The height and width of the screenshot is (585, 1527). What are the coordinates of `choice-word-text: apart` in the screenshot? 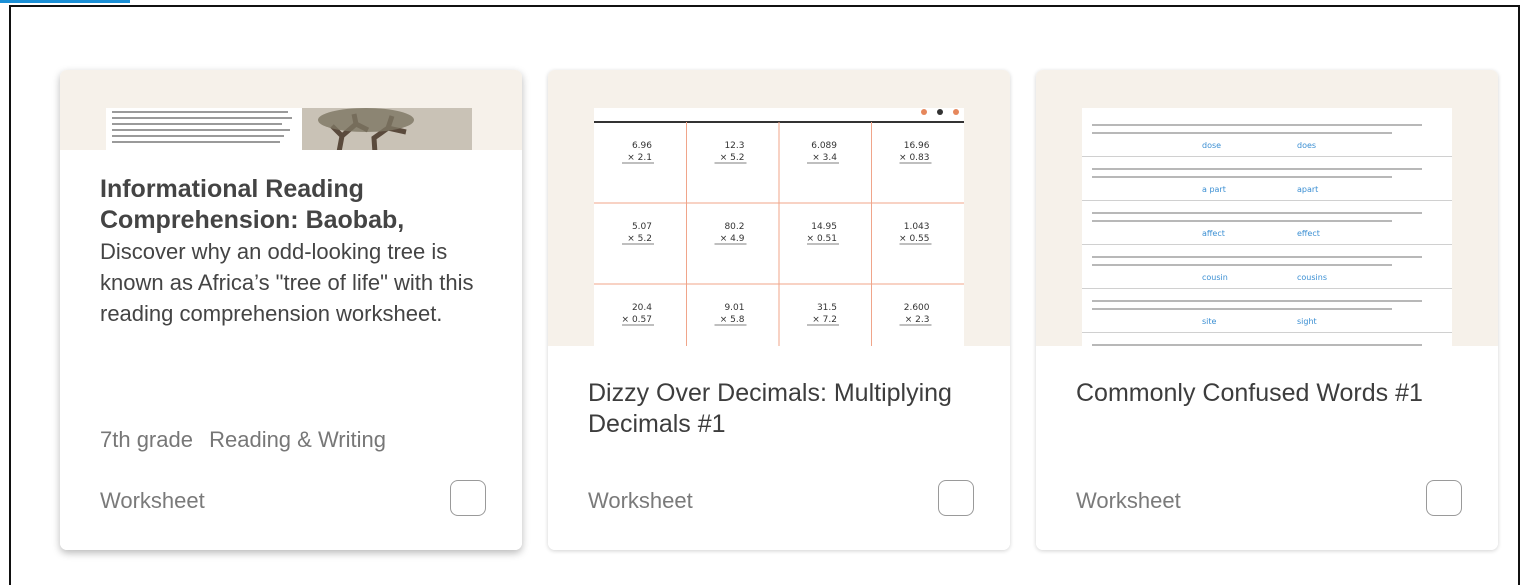 It's located at (1307, 189).